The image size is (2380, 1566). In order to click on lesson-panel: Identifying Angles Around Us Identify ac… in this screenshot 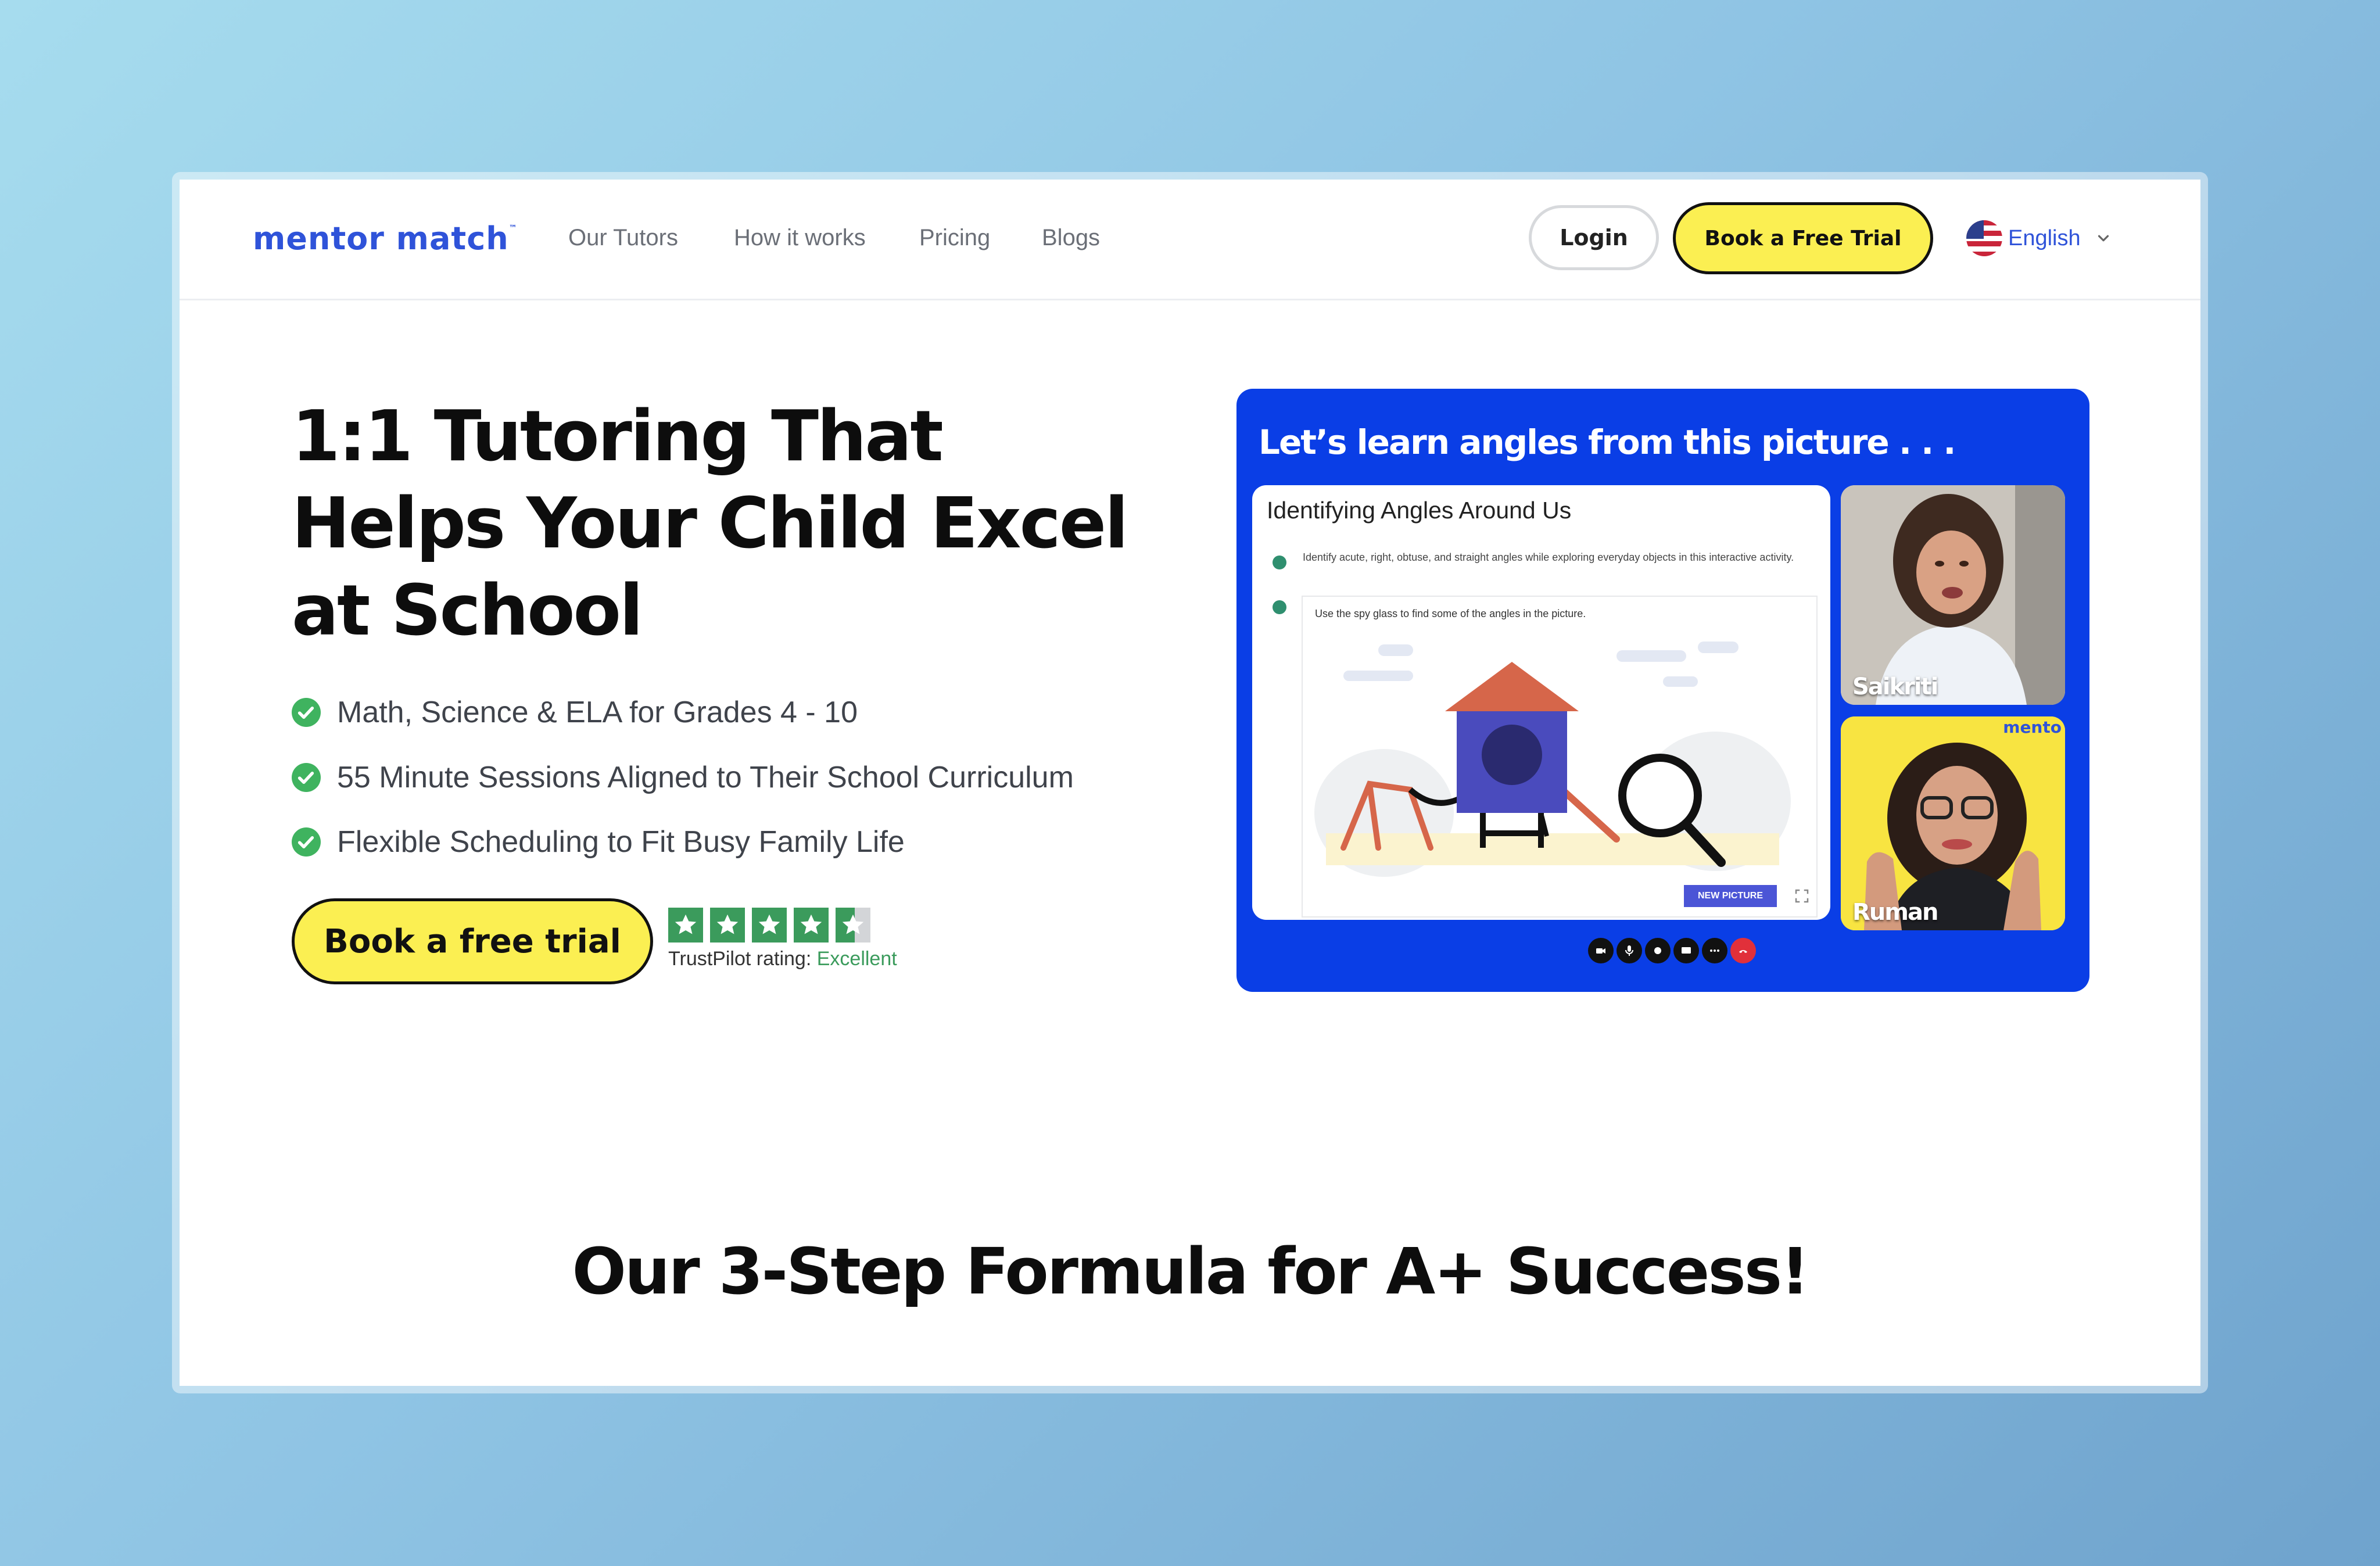, I will do `click(1541, 702)`.